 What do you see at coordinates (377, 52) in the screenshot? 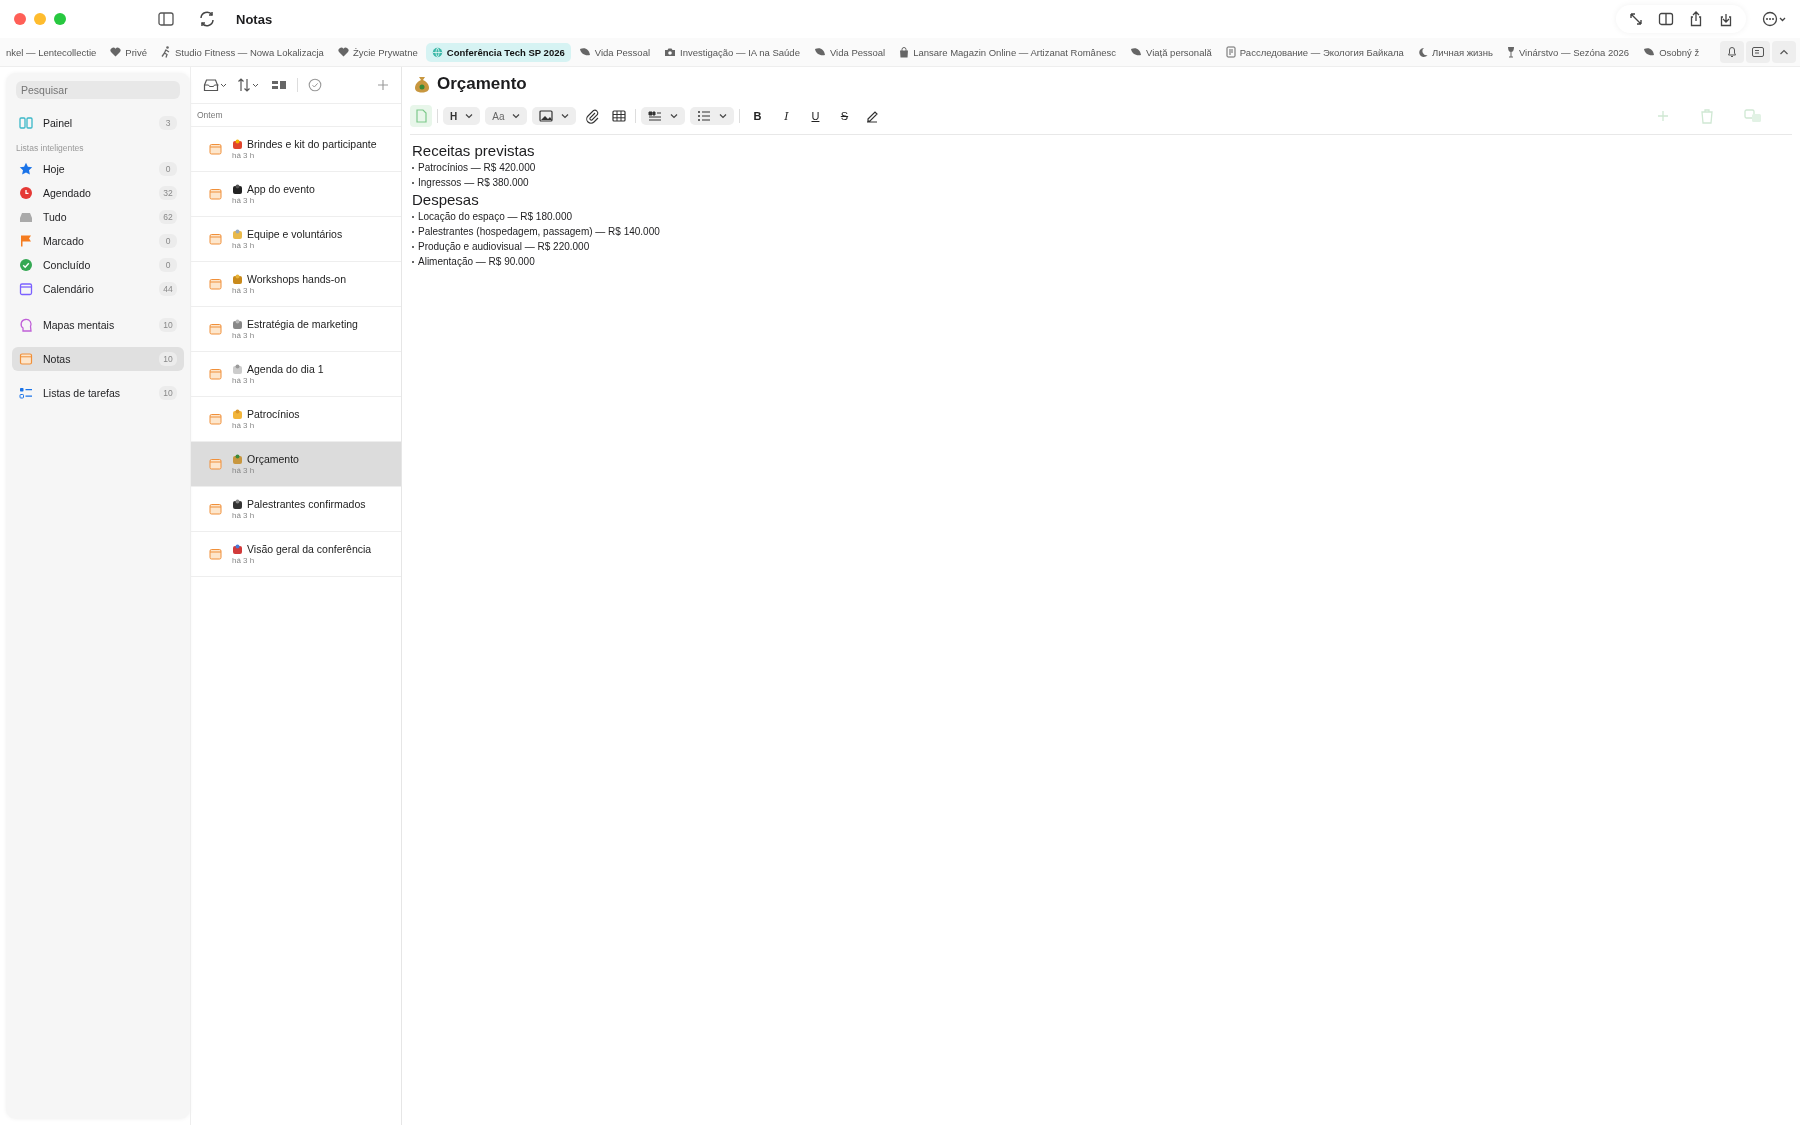
I see `tab: Życie Prywatne` at bounding box center [377, 52].